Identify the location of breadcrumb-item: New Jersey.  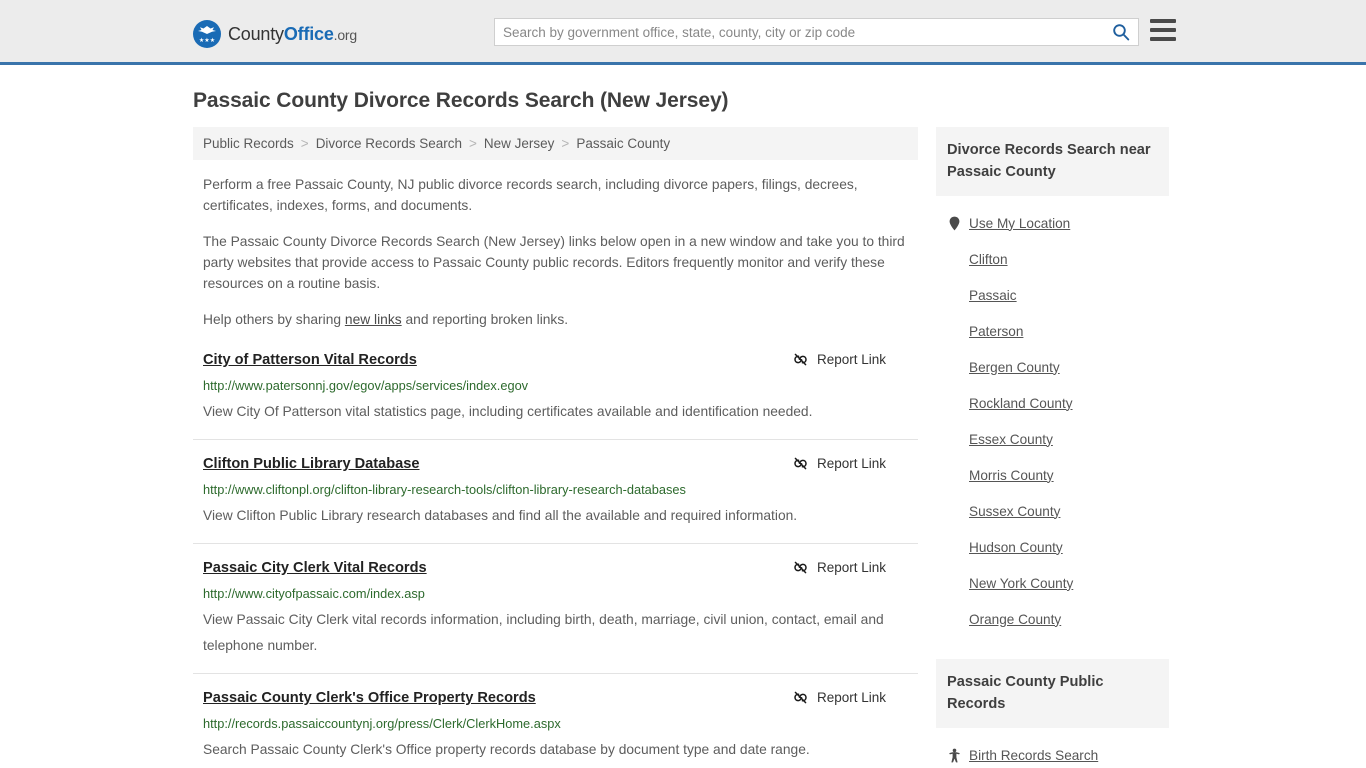
(519, 143).